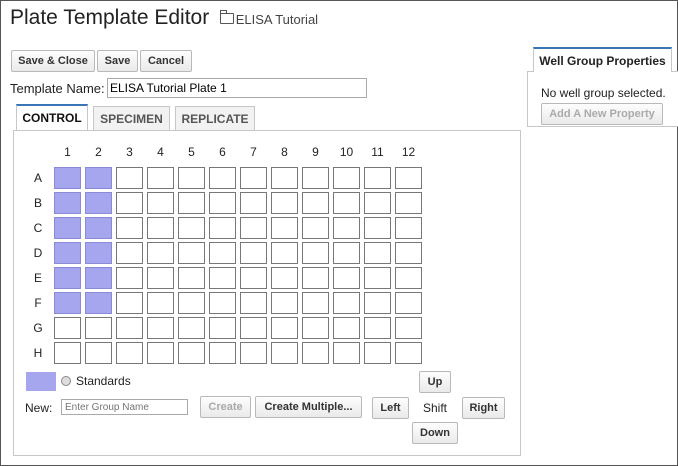  What do you see at coordinates (67, 203) in the screenshot?
I see `well-B1` at bounding box center [67, 203].